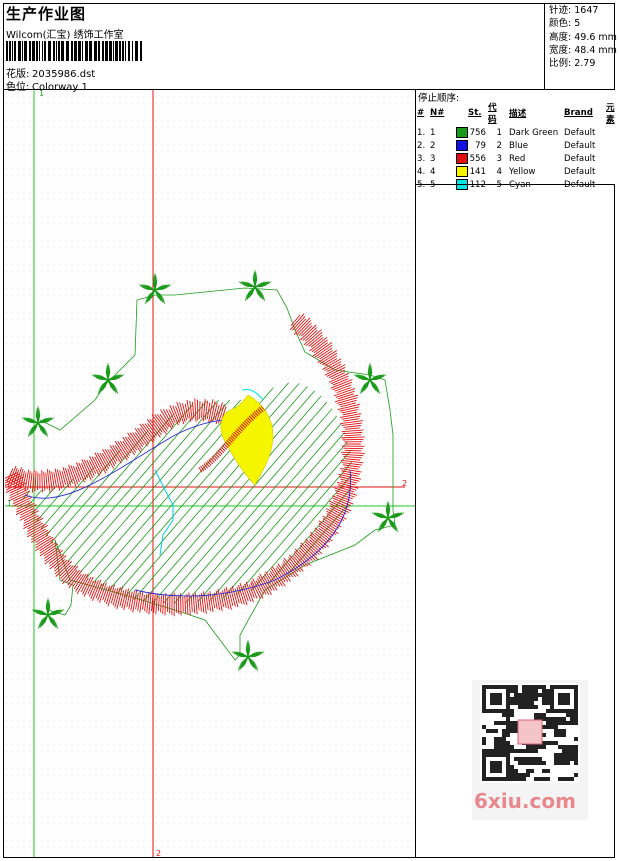  Describe the element at coordinates (583, 50) in the screenshot. I see `stat-width: 宽度: 48.4 mm` at that location.